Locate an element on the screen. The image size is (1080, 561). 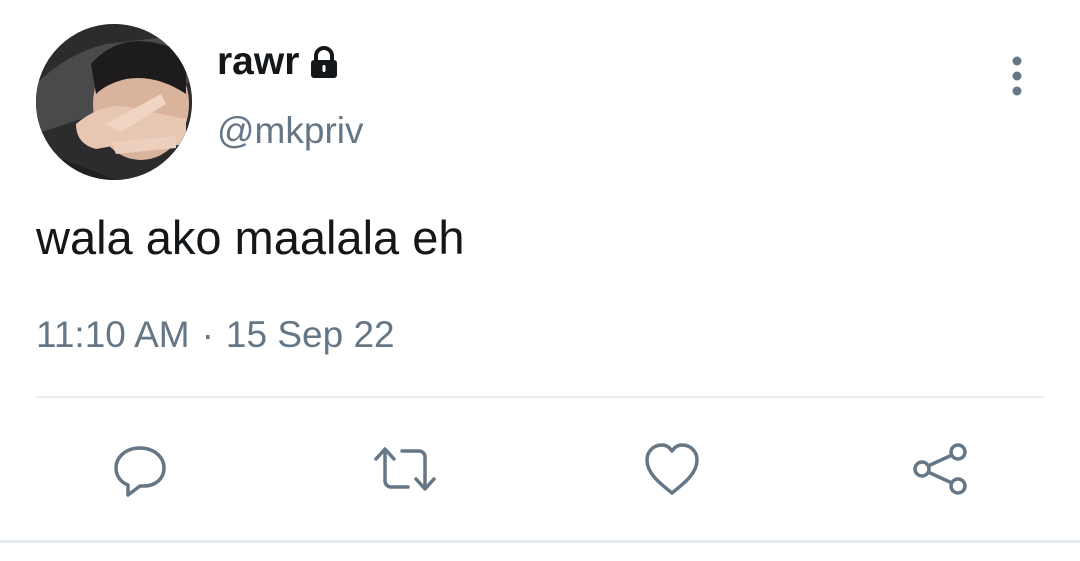
lock-icon is located at coordinates (324, 65).